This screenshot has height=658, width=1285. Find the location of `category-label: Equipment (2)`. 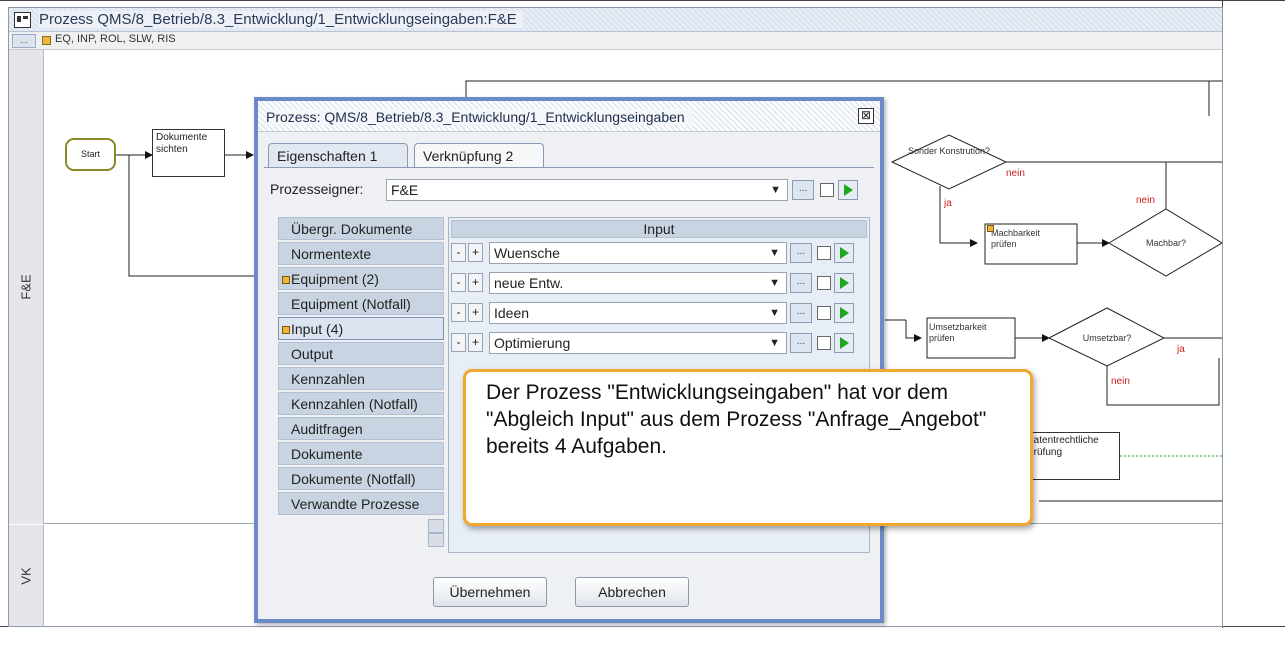

category-label: Equipment (2) is located at coordinates (335, 279).